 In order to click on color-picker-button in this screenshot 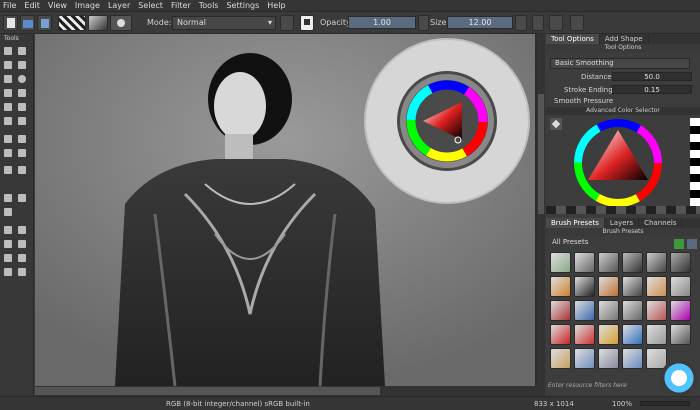, I will do `click(556, 124)`.